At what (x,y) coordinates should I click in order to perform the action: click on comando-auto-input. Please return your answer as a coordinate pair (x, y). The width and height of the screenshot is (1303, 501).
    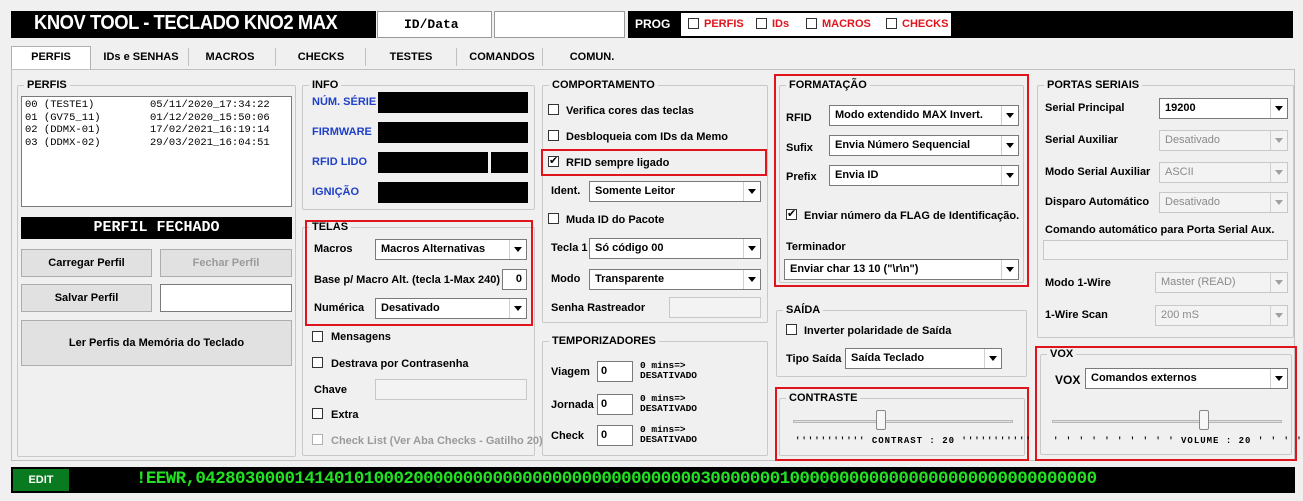
    Looking at the image, I should click on (1165, 250).